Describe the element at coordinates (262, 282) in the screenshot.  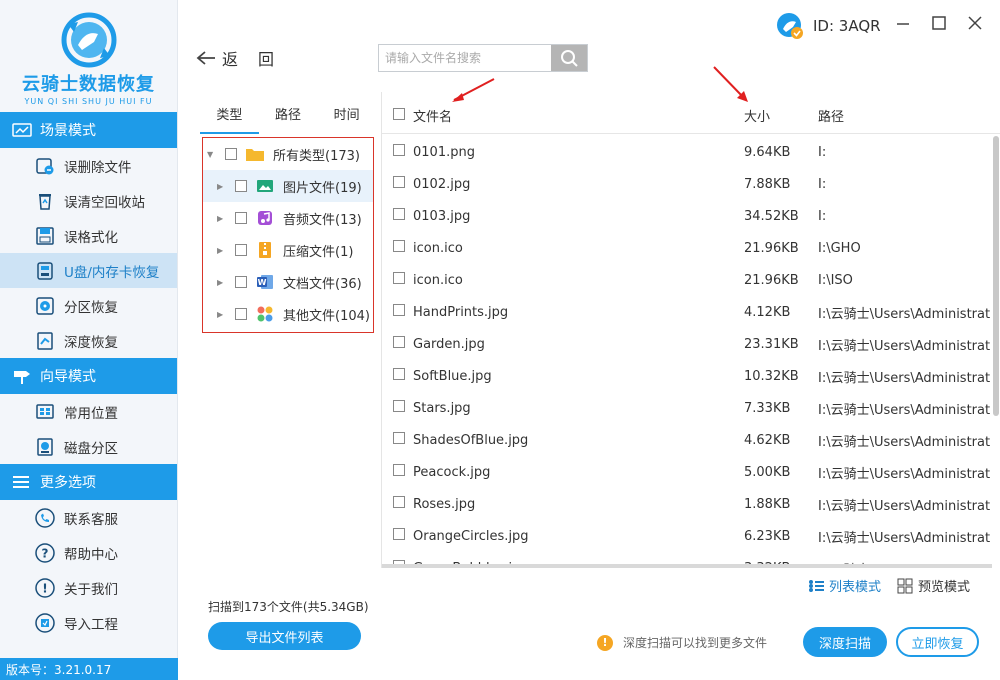
I see `svg-text: W` at that location.